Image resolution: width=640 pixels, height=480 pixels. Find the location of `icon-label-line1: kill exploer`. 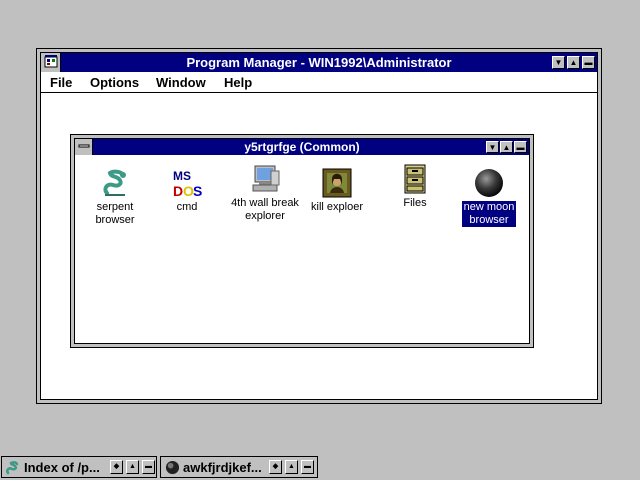

icon-label-line1: kill exploer is located at coordinates (337, 207).